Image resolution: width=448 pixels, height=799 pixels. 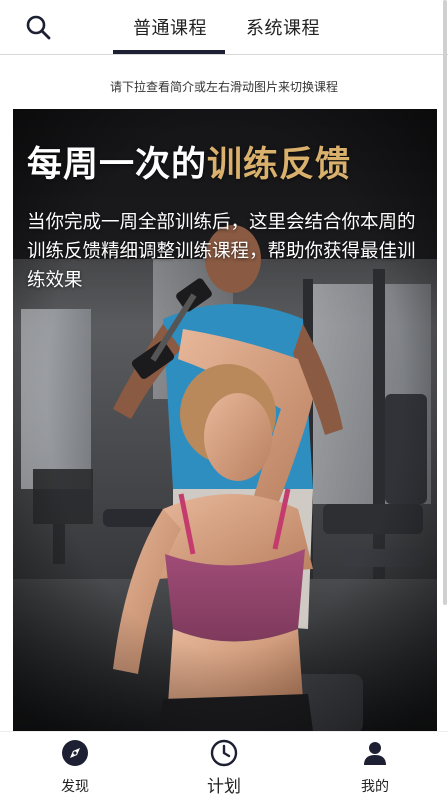 I want to click on hero-title-white: 每周一次的, so click(x=117, y=164).